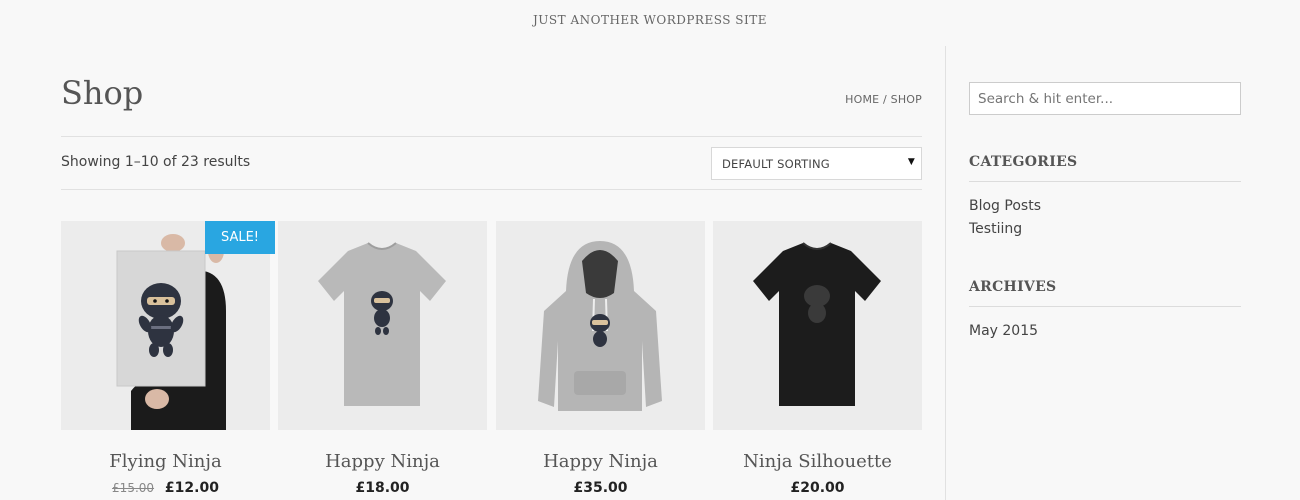 The width and height of the screenshot is (1300, 500). I want to click on product-card: Happy Ninja £18.00, so click(382, 358).